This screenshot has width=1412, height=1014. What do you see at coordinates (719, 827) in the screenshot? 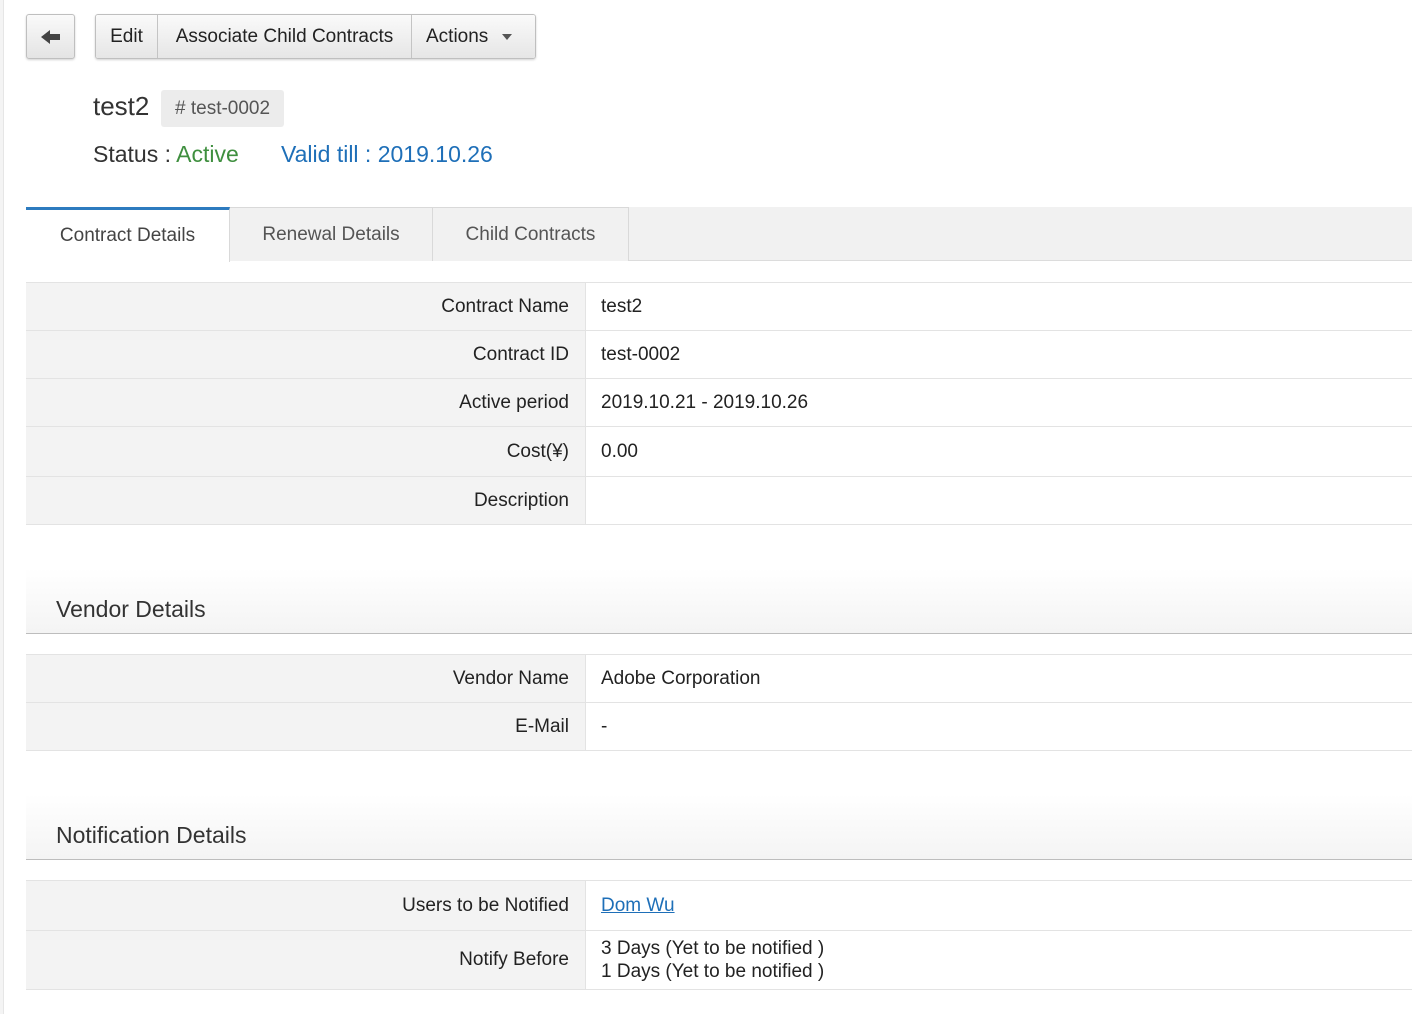
I see `notification-details-heading: Notification Details` at bounding box center [719, 827].